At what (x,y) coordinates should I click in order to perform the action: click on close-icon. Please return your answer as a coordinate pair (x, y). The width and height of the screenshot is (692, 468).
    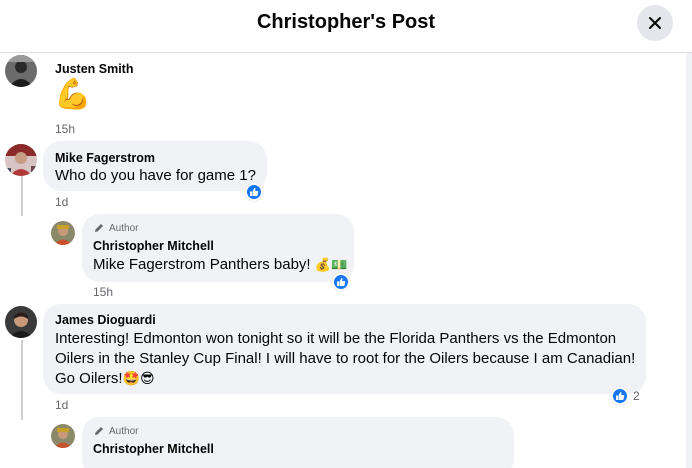
    Looking at the image, I should click on (655, 23).